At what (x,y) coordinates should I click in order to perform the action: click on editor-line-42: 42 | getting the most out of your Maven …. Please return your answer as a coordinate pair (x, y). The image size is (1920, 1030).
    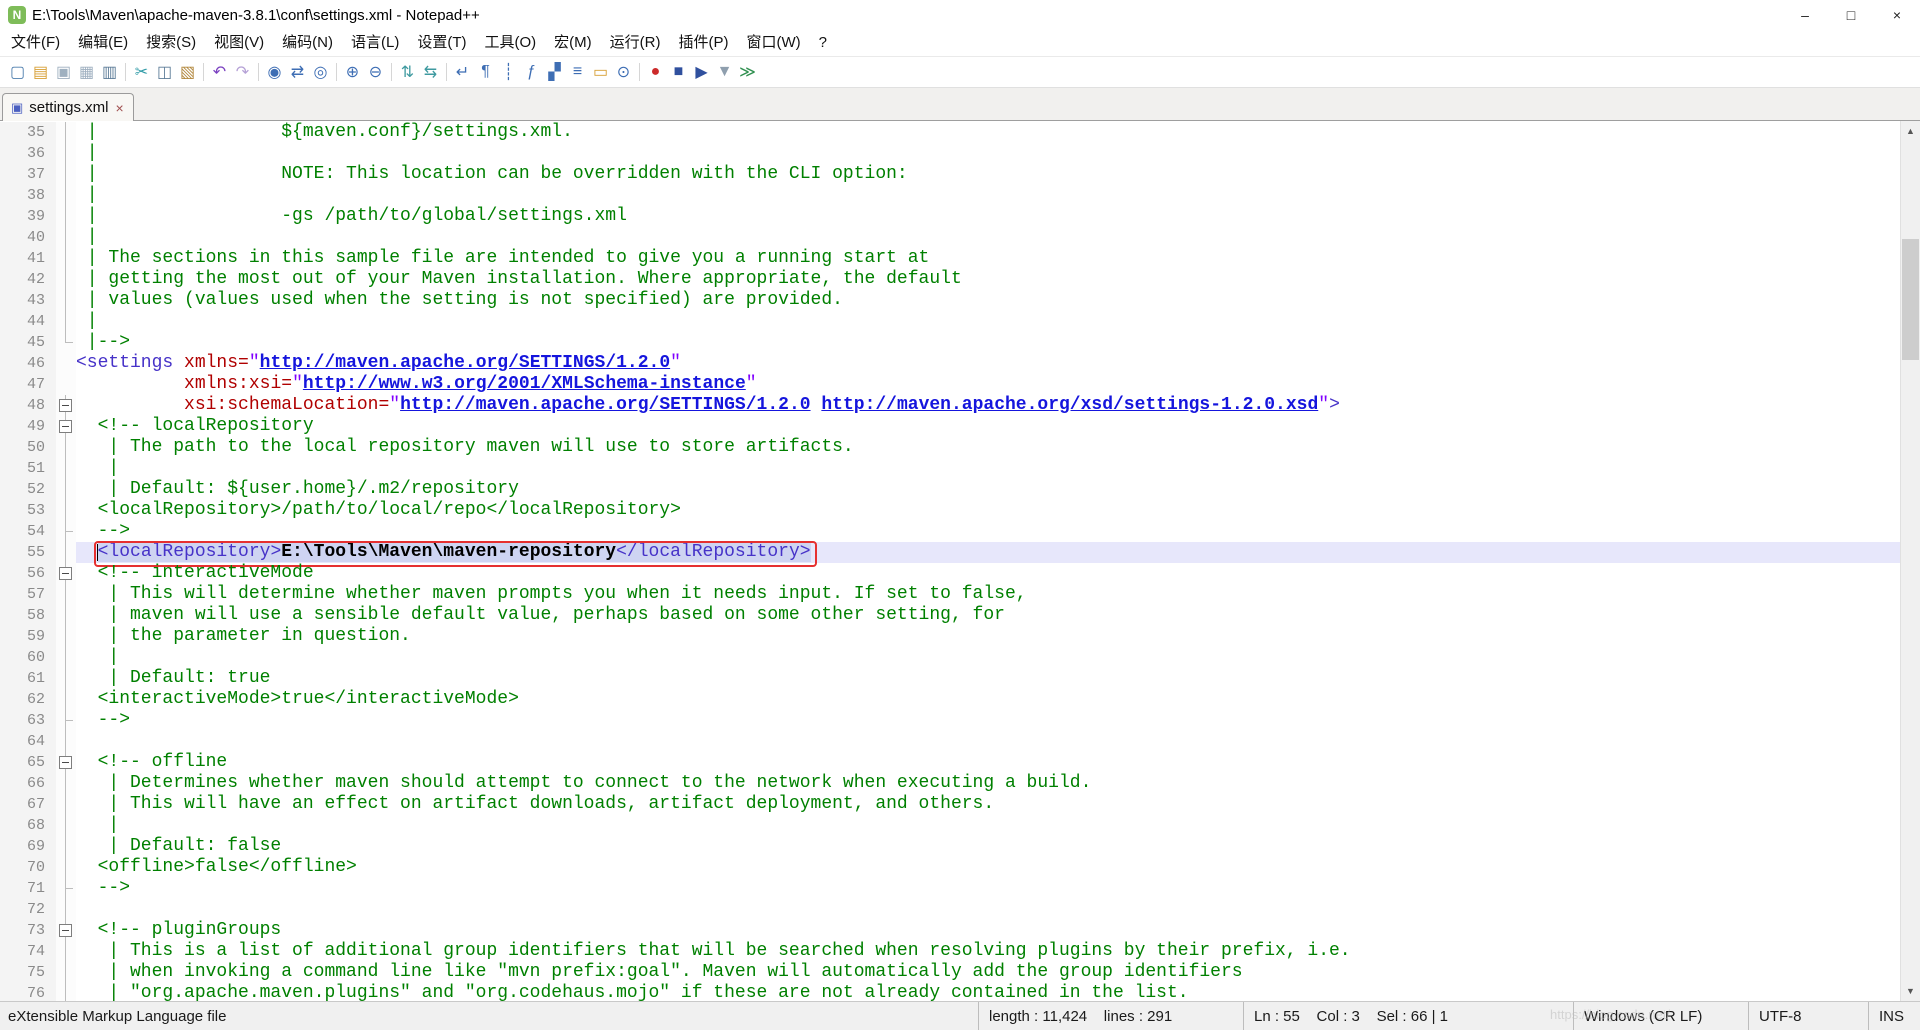
    Looking at the image, I should click on (950, 279).